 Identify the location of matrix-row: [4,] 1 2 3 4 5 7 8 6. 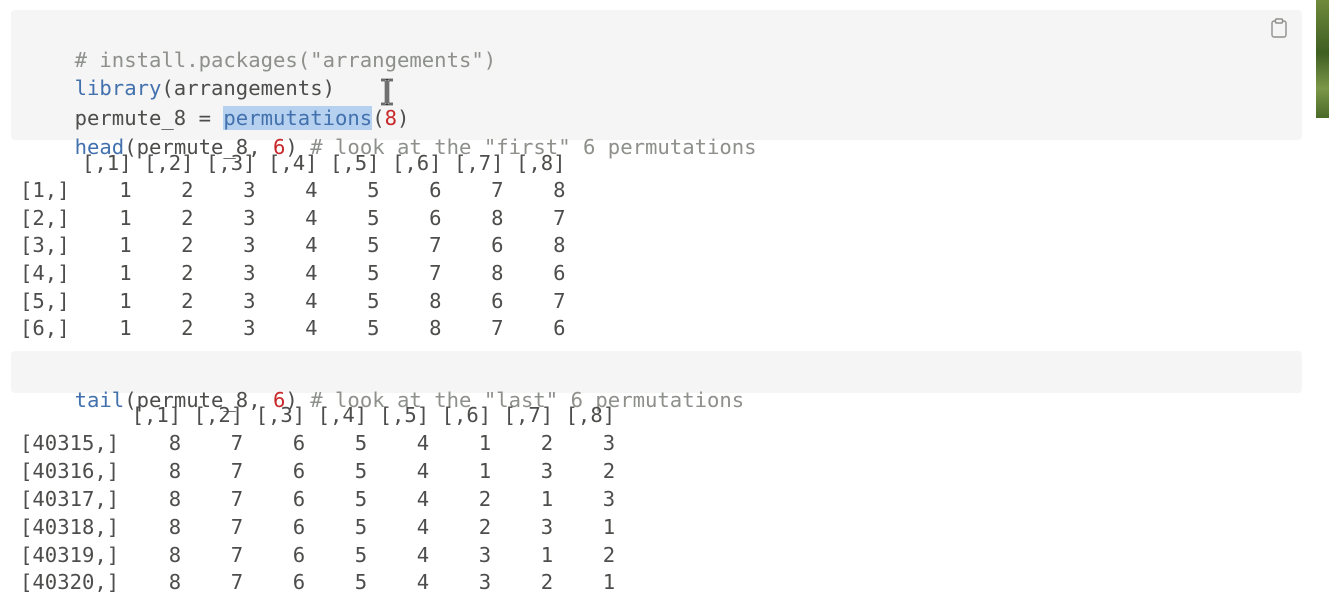
(293, 273).